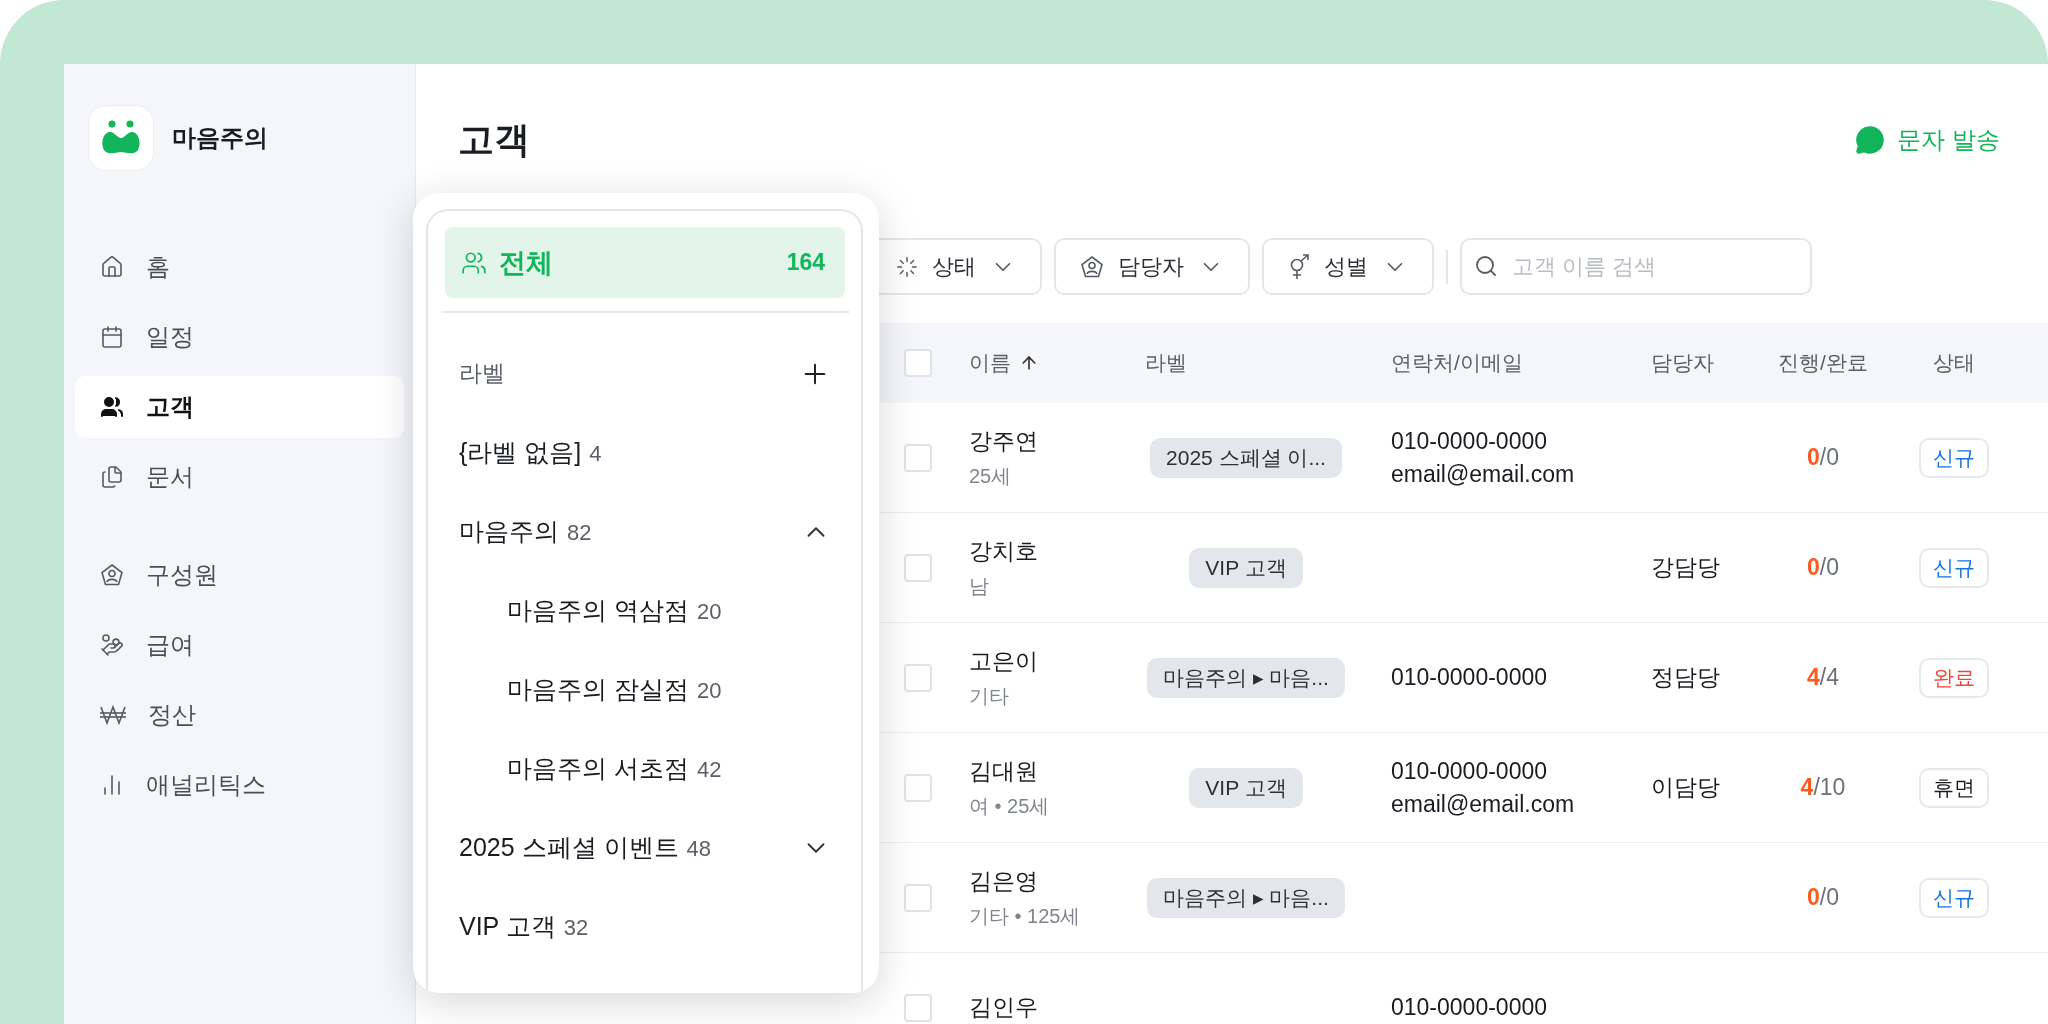 Image resolution: width=2048 pixels, height=1024 pixels. Describe the element at coordinates (121, 138) in the screenshot. I see `logo-icon` at that location.